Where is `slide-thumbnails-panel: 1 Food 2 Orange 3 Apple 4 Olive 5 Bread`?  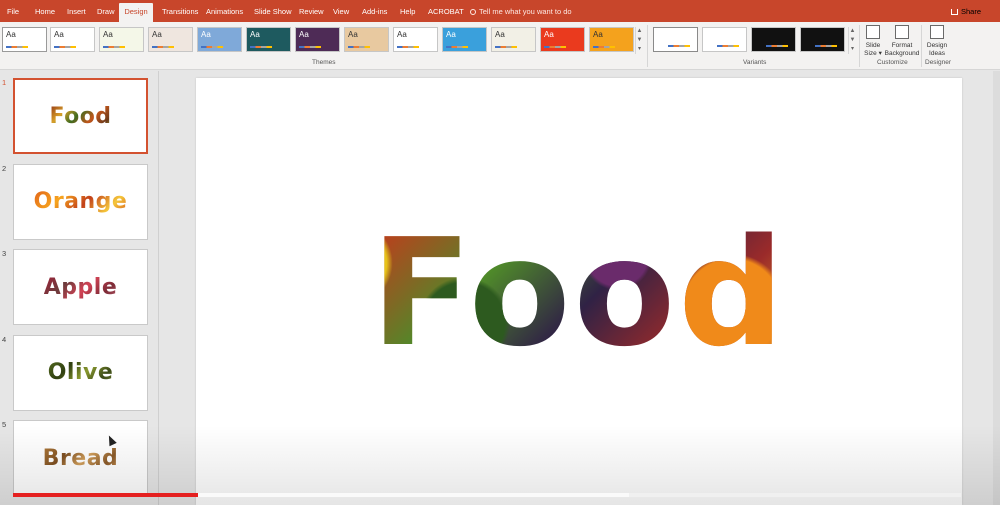 slide-thumbnails-panel: 1 Food 2 Orange 3 Apple 4 Olive 5 Bread is located at coordinates (79, 288).